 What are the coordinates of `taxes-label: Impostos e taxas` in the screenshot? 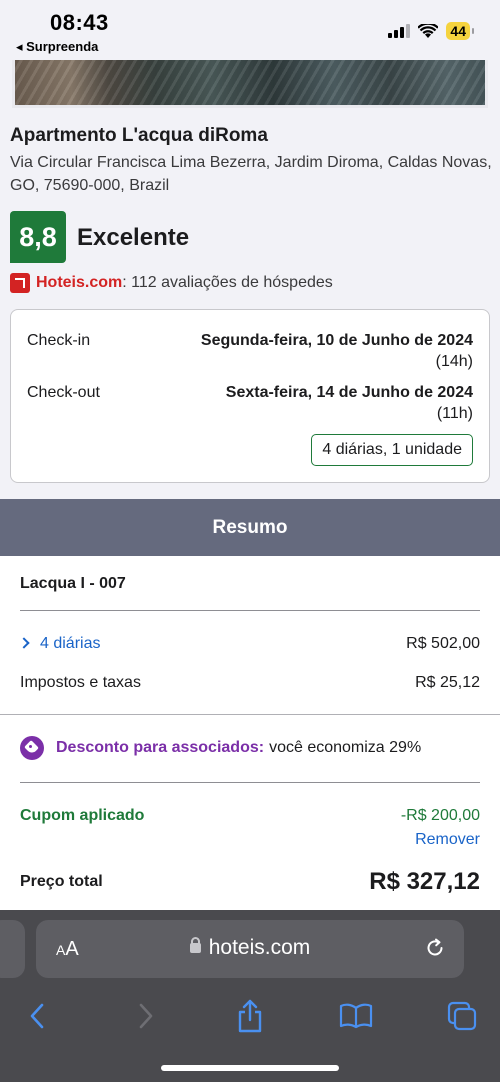 It's located at (80, 682).